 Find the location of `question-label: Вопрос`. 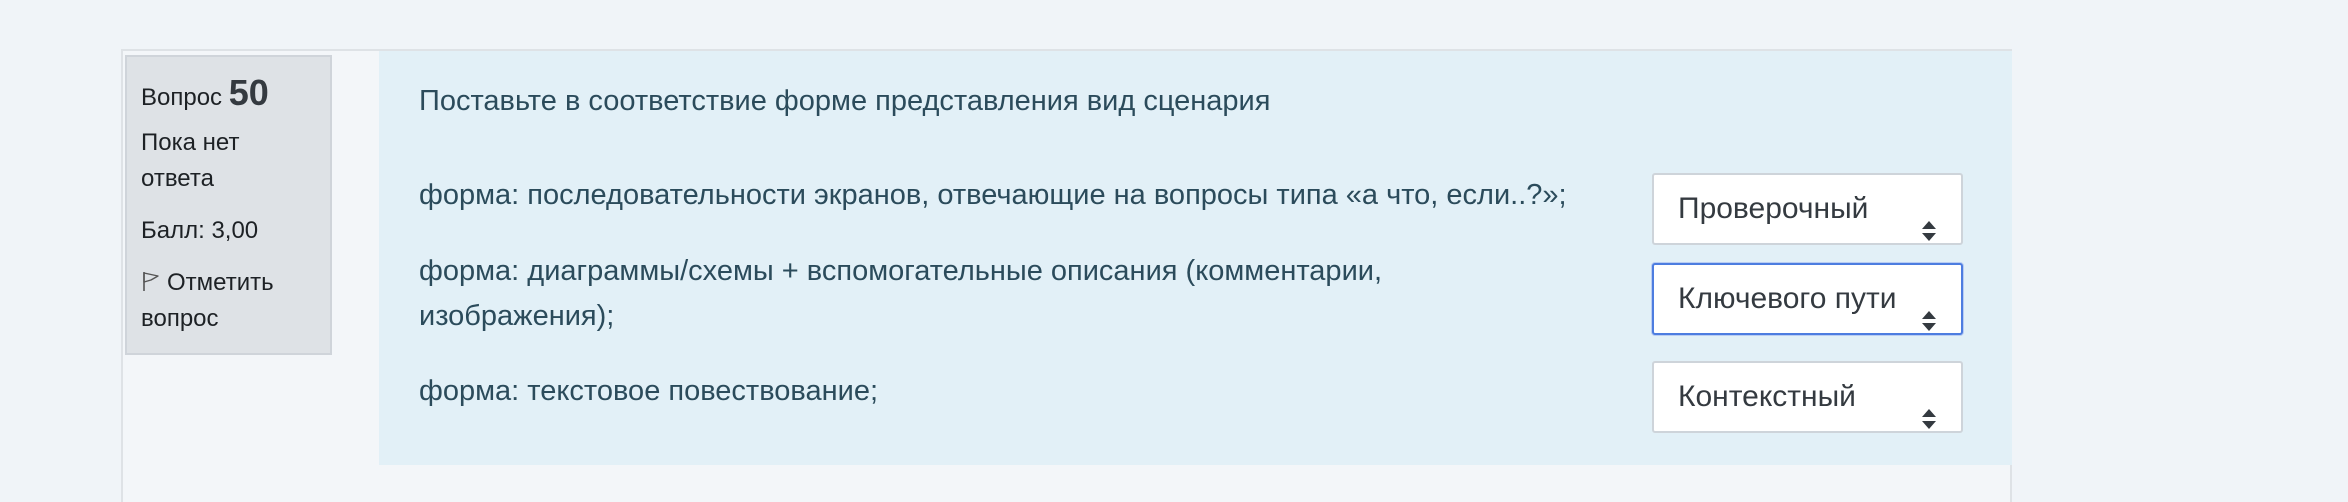

question-label: Вопрос is located at coordinates (182, 97).